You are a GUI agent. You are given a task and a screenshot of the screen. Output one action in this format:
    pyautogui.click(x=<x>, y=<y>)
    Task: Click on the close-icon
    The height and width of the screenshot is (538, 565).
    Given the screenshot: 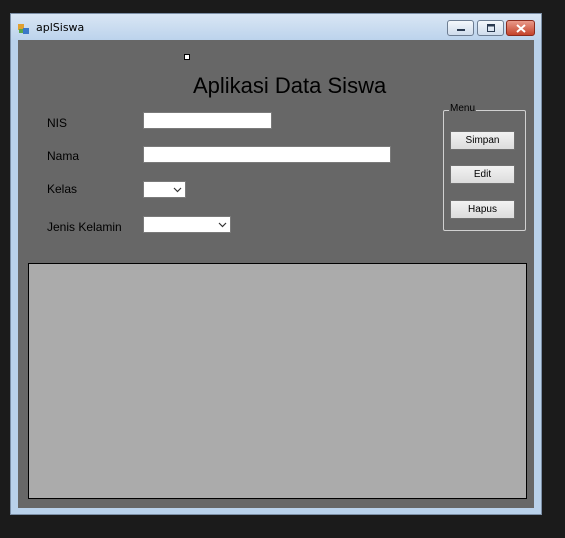 What is the action you would take?
    pyautogui.click(x=520, y=28)
    